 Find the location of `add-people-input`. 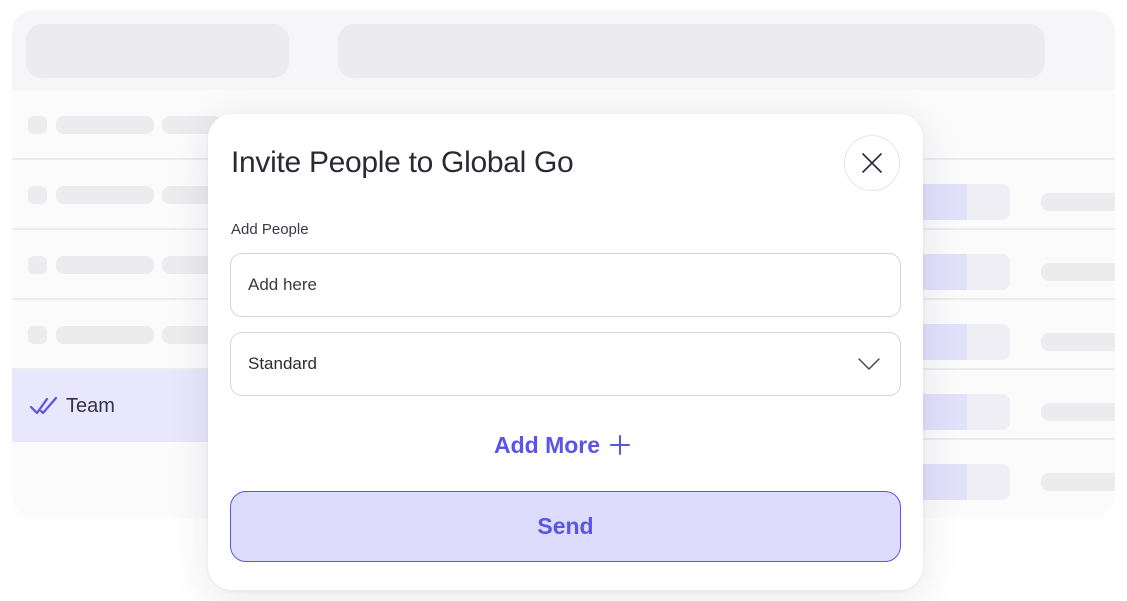

add-people-input is located at coordinates (565, 285).